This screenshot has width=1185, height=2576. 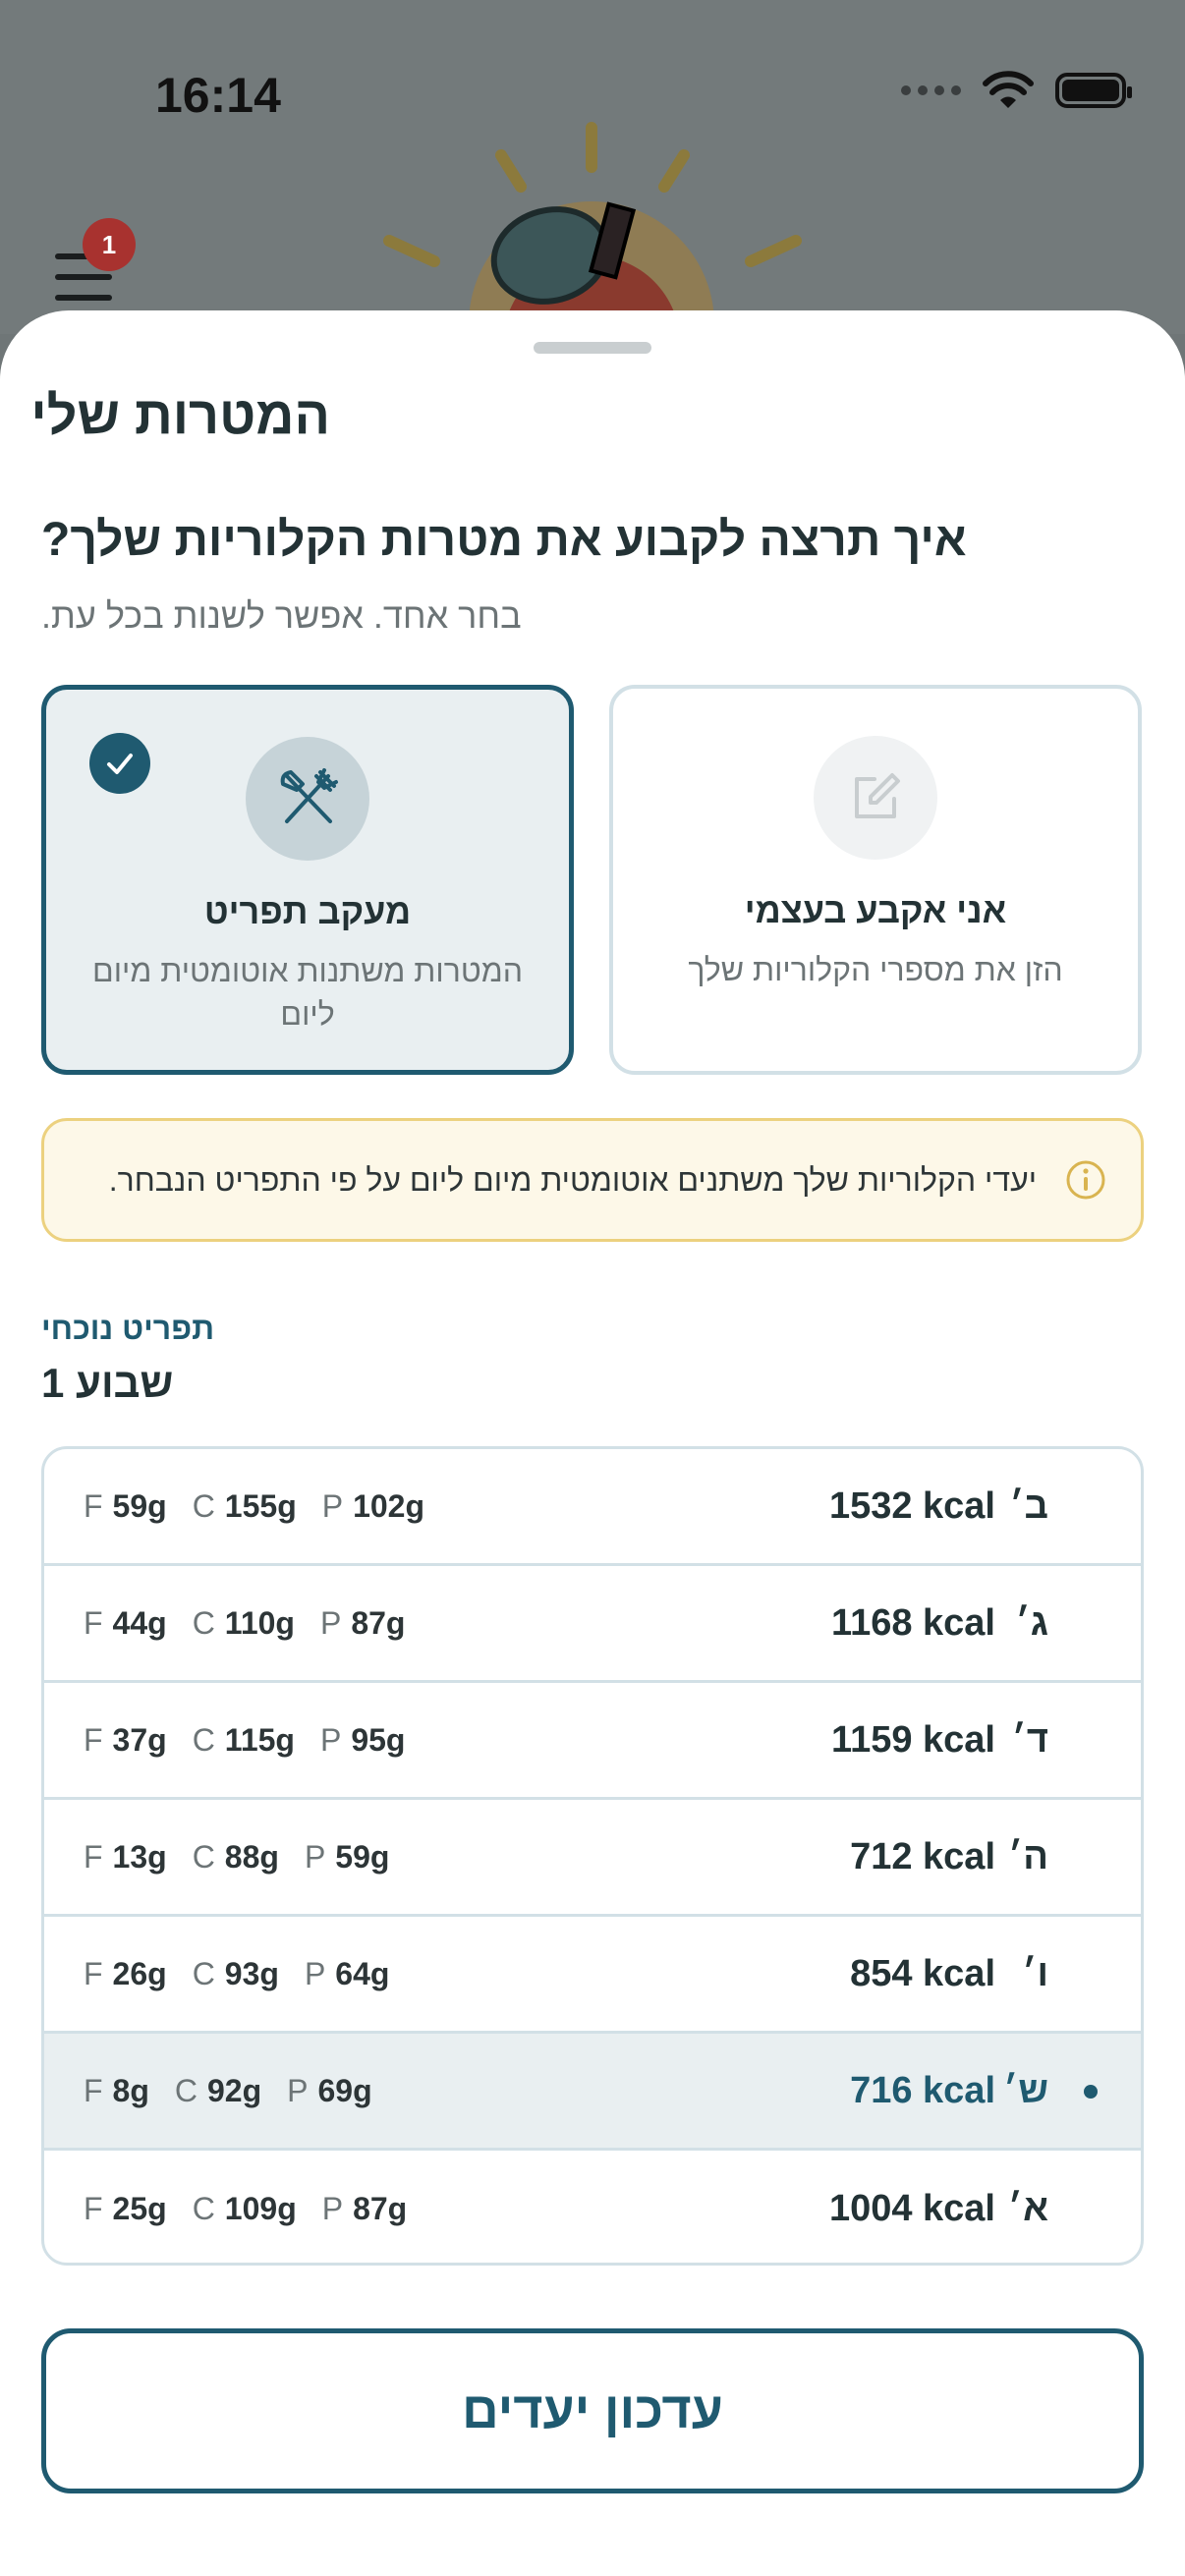 What do you see at coordinates (363, 1739) in the screenshot?
I see `protein-value: P 95g` at bounding box center [363, 1739].